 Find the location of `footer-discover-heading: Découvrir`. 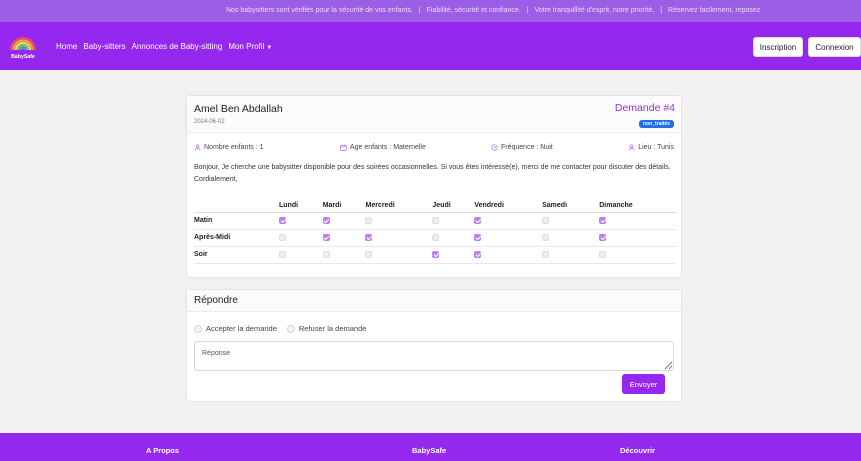

footer-discover-heading: Découvrir is located at coordinates (638, 450).